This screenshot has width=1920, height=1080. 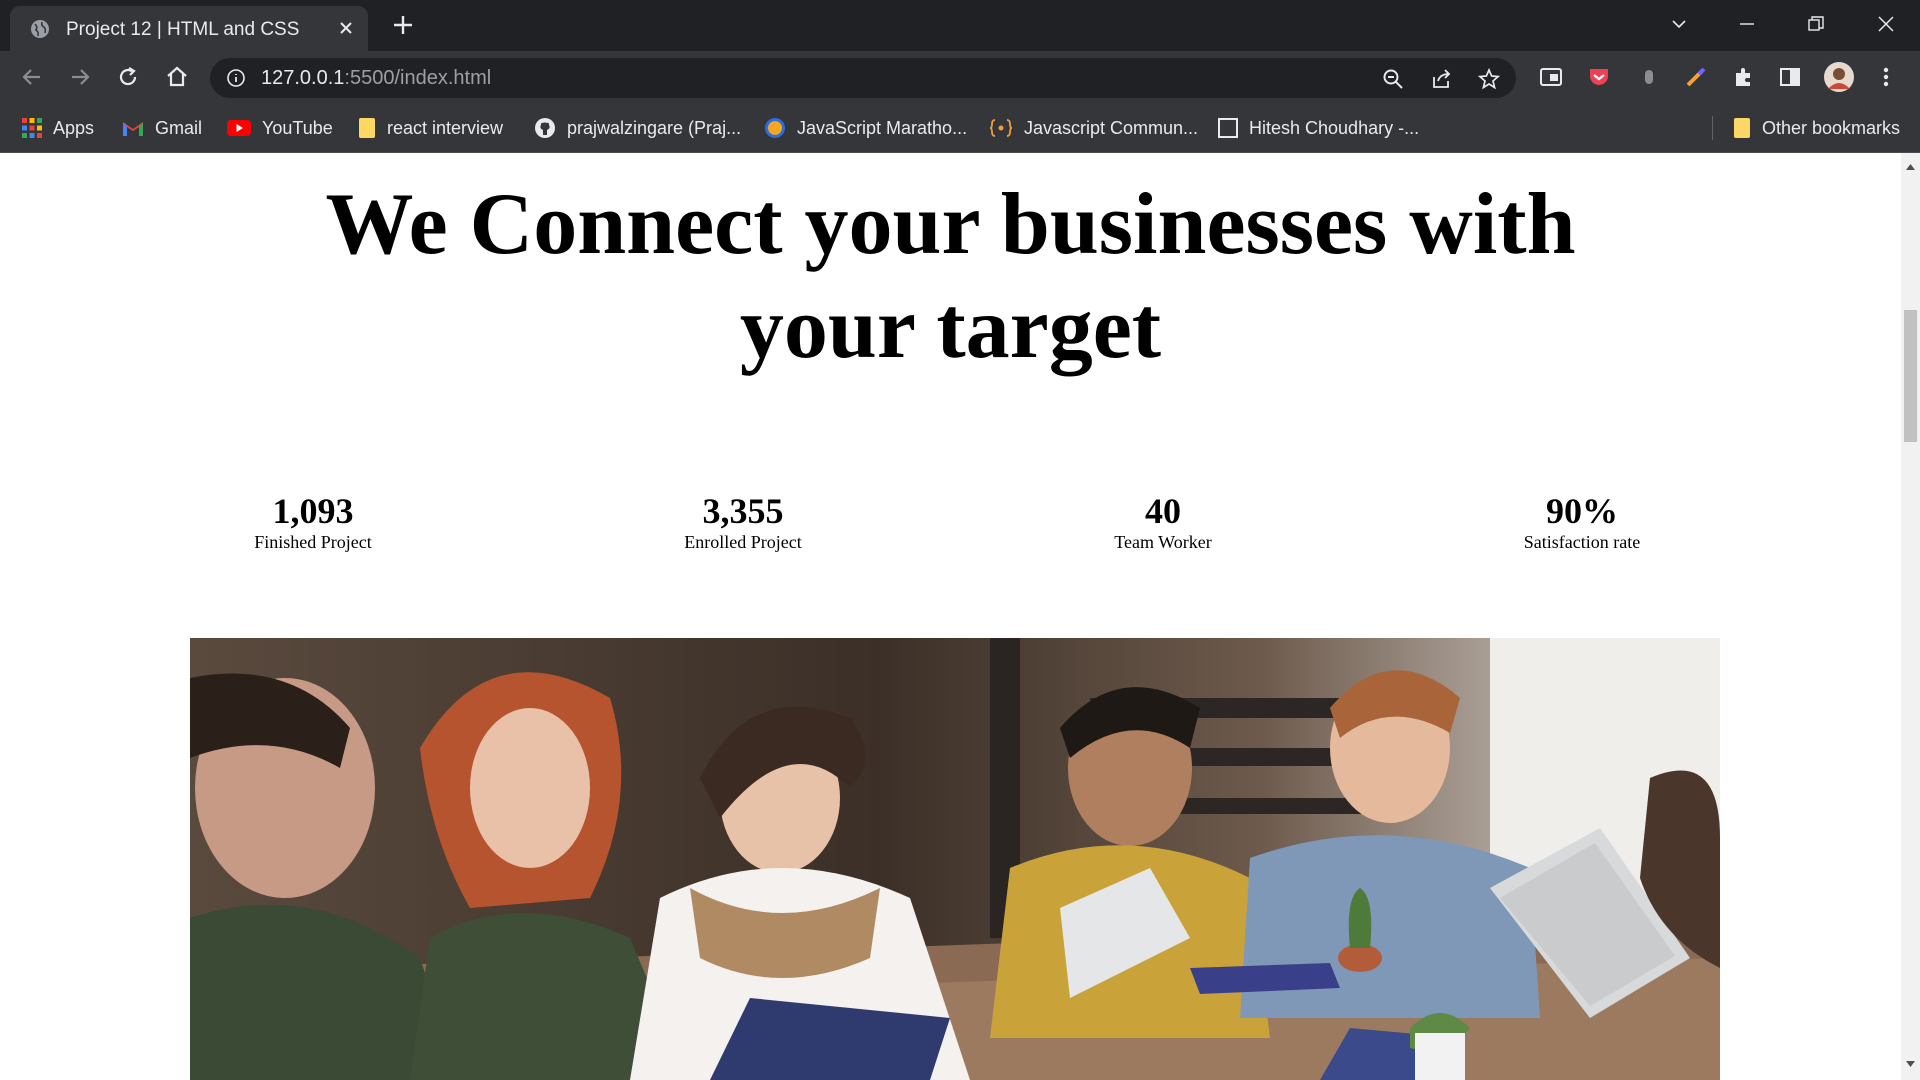 What do you see at coordinates (775, 128) in the screenshot?
I see `site-icon` at bounding box center [775, 128].